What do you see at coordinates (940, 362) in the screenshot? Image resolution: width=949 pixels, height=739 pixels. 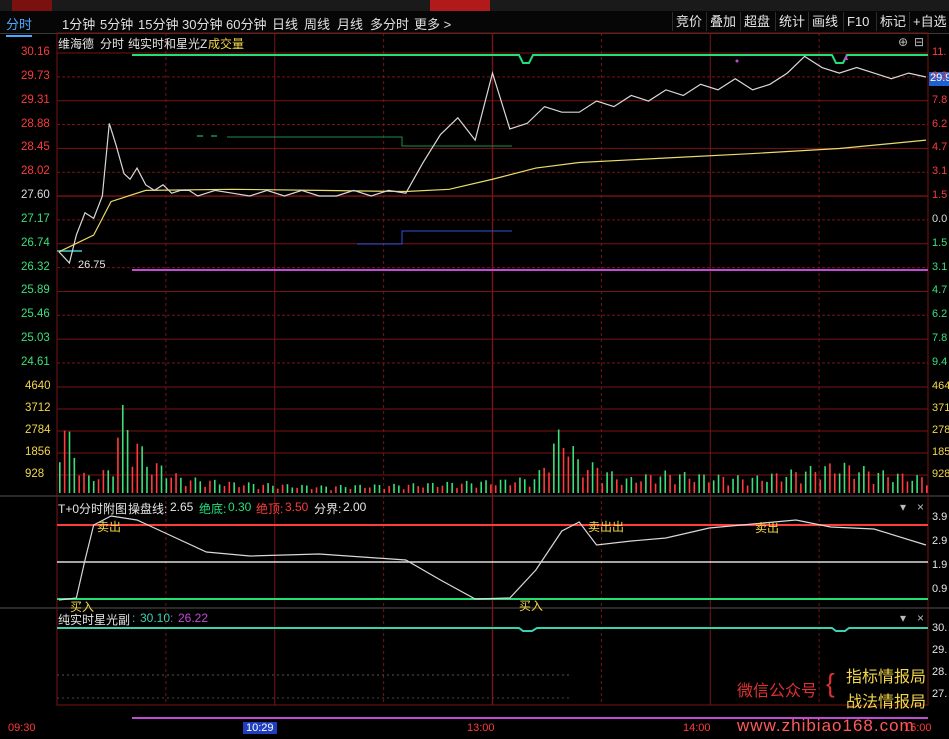 I see `percent-tick-label: 9.4` at bounding box center [940, 362].